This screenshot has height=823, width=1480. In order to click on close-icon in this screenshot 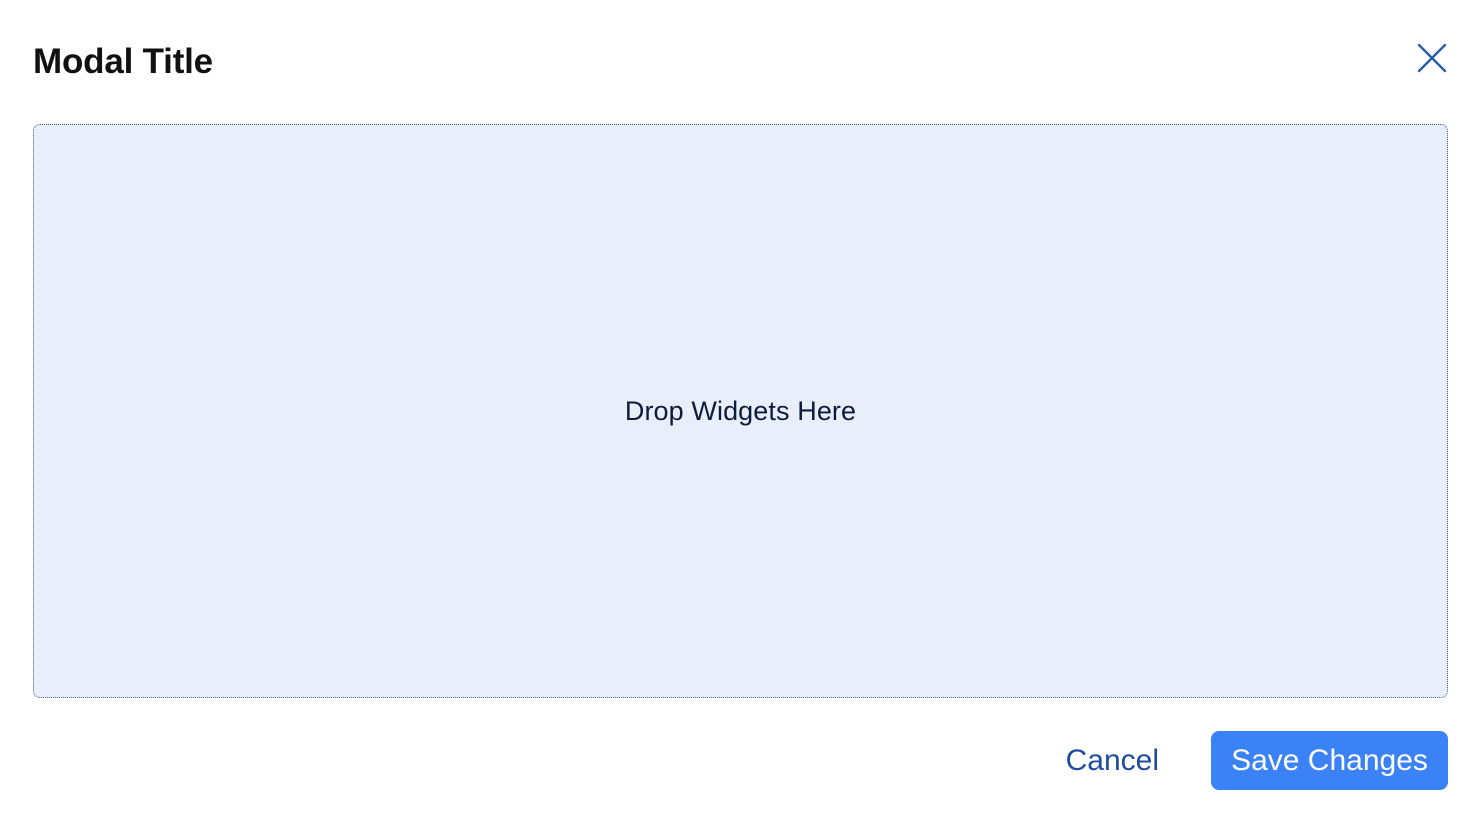, I will do `click(1432, 58)`.